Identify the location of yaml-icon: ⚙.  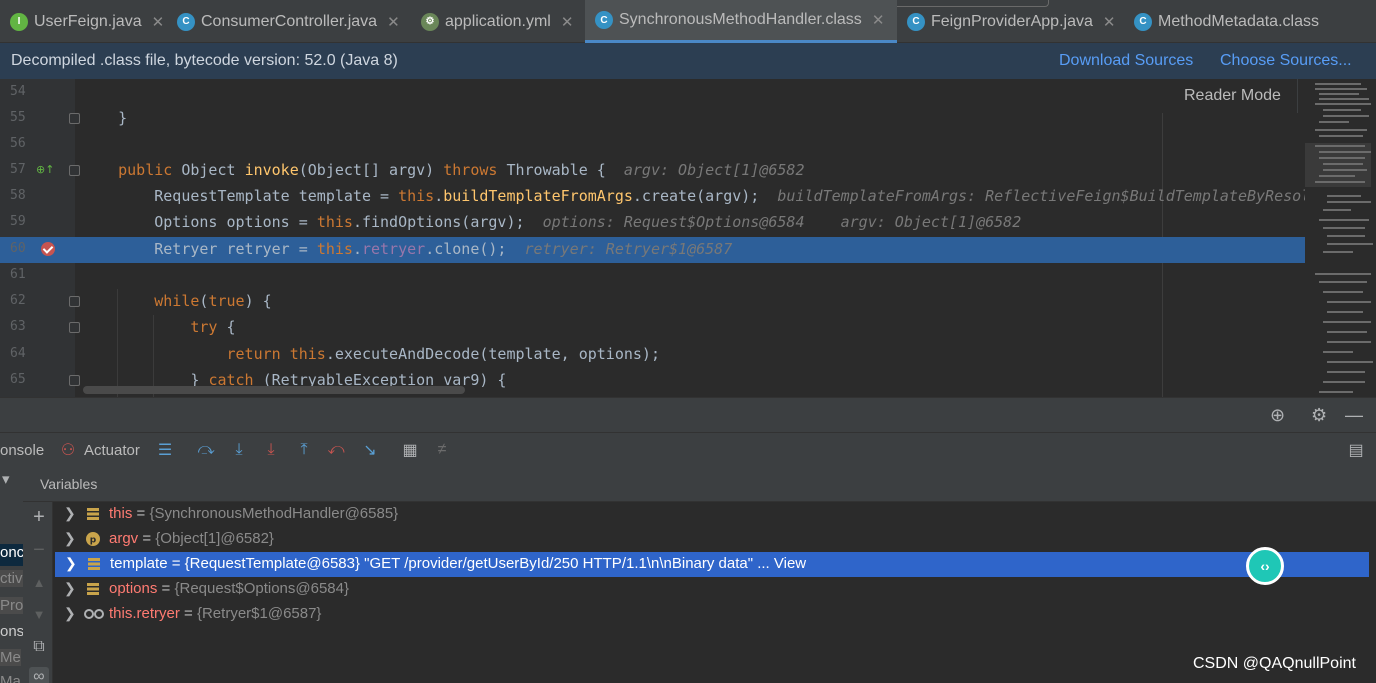
(430, 21).